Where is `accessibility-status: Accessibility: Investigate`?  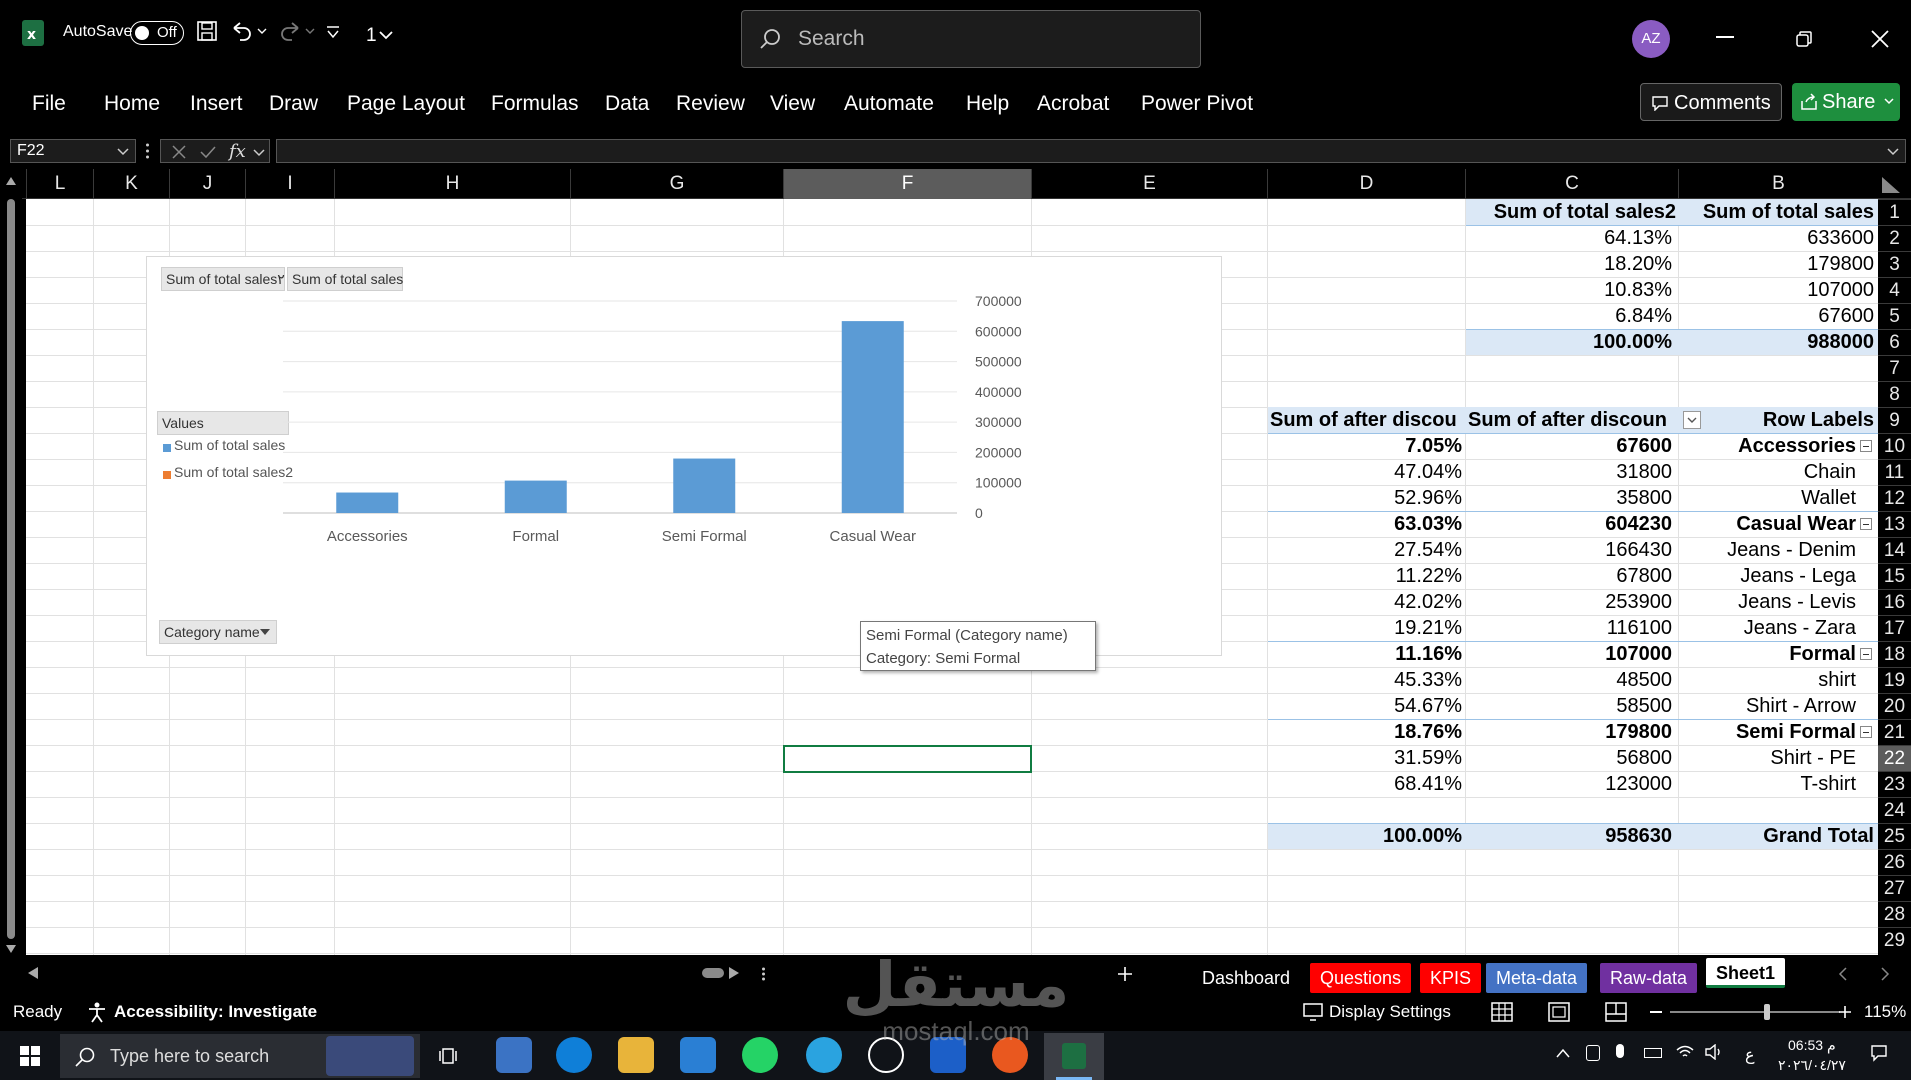
accessibility-status: Accessibility: Investigate is located at coordinates (215, 1012).